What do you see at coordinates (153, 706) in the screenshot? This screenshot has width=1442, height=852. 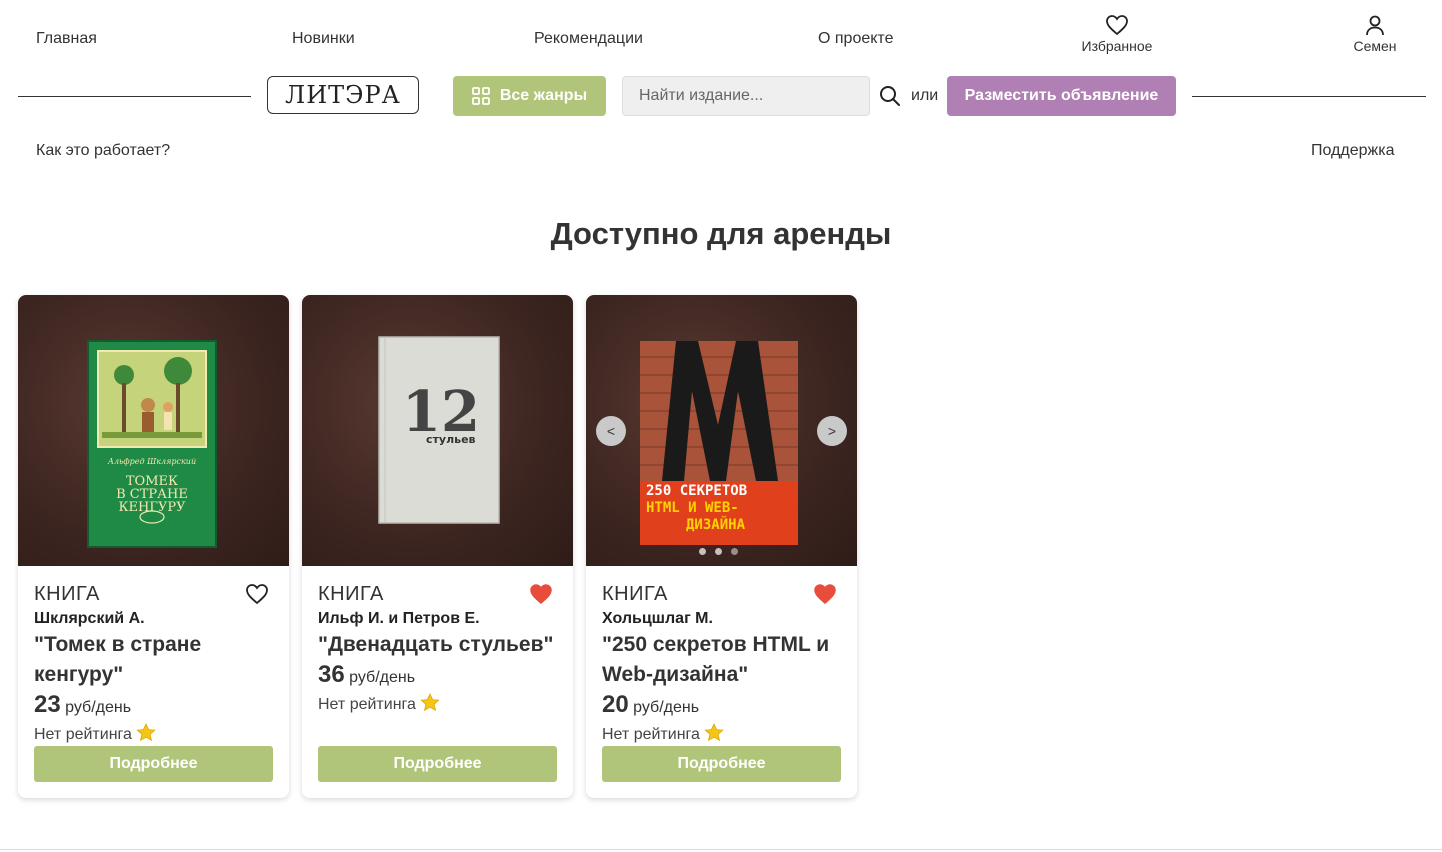 I see `book-price: 23 руб/день` at bounding box center [153, 706].